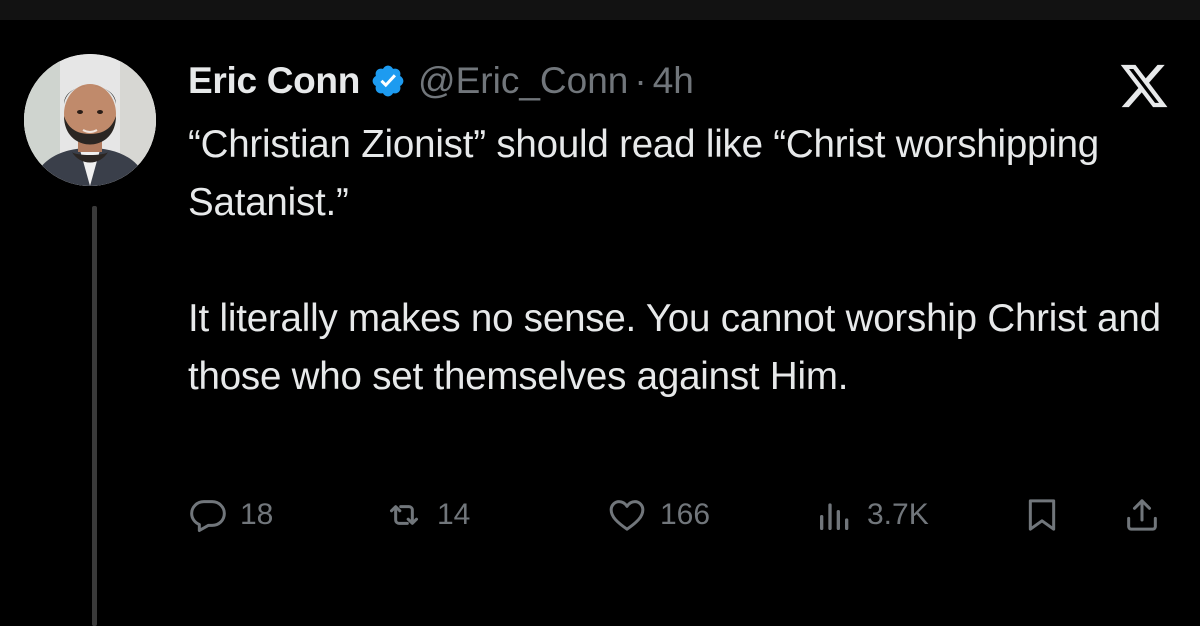 This screenshot has height=626, width=1200. I want to click on author-handle: @Eric_Conn, so click(523, 81).